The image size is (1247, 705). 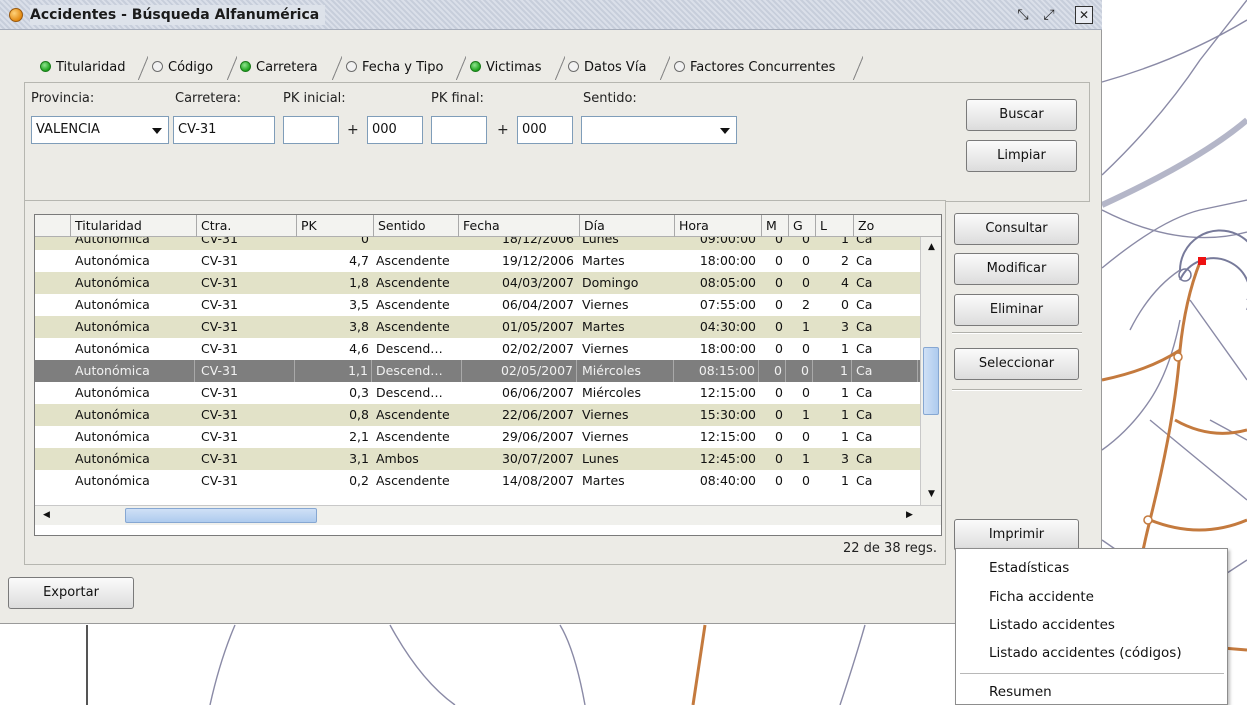 I want to click on seleccionar-button: Seleccionar, so click(x=1016, y=364).